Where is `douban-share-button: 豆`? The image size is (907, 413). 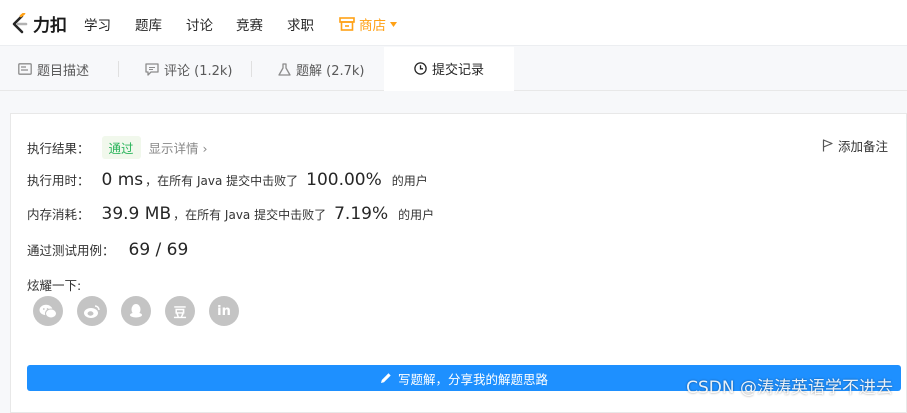
douban-share-button: 豆 is located at coordinates (180, 311).